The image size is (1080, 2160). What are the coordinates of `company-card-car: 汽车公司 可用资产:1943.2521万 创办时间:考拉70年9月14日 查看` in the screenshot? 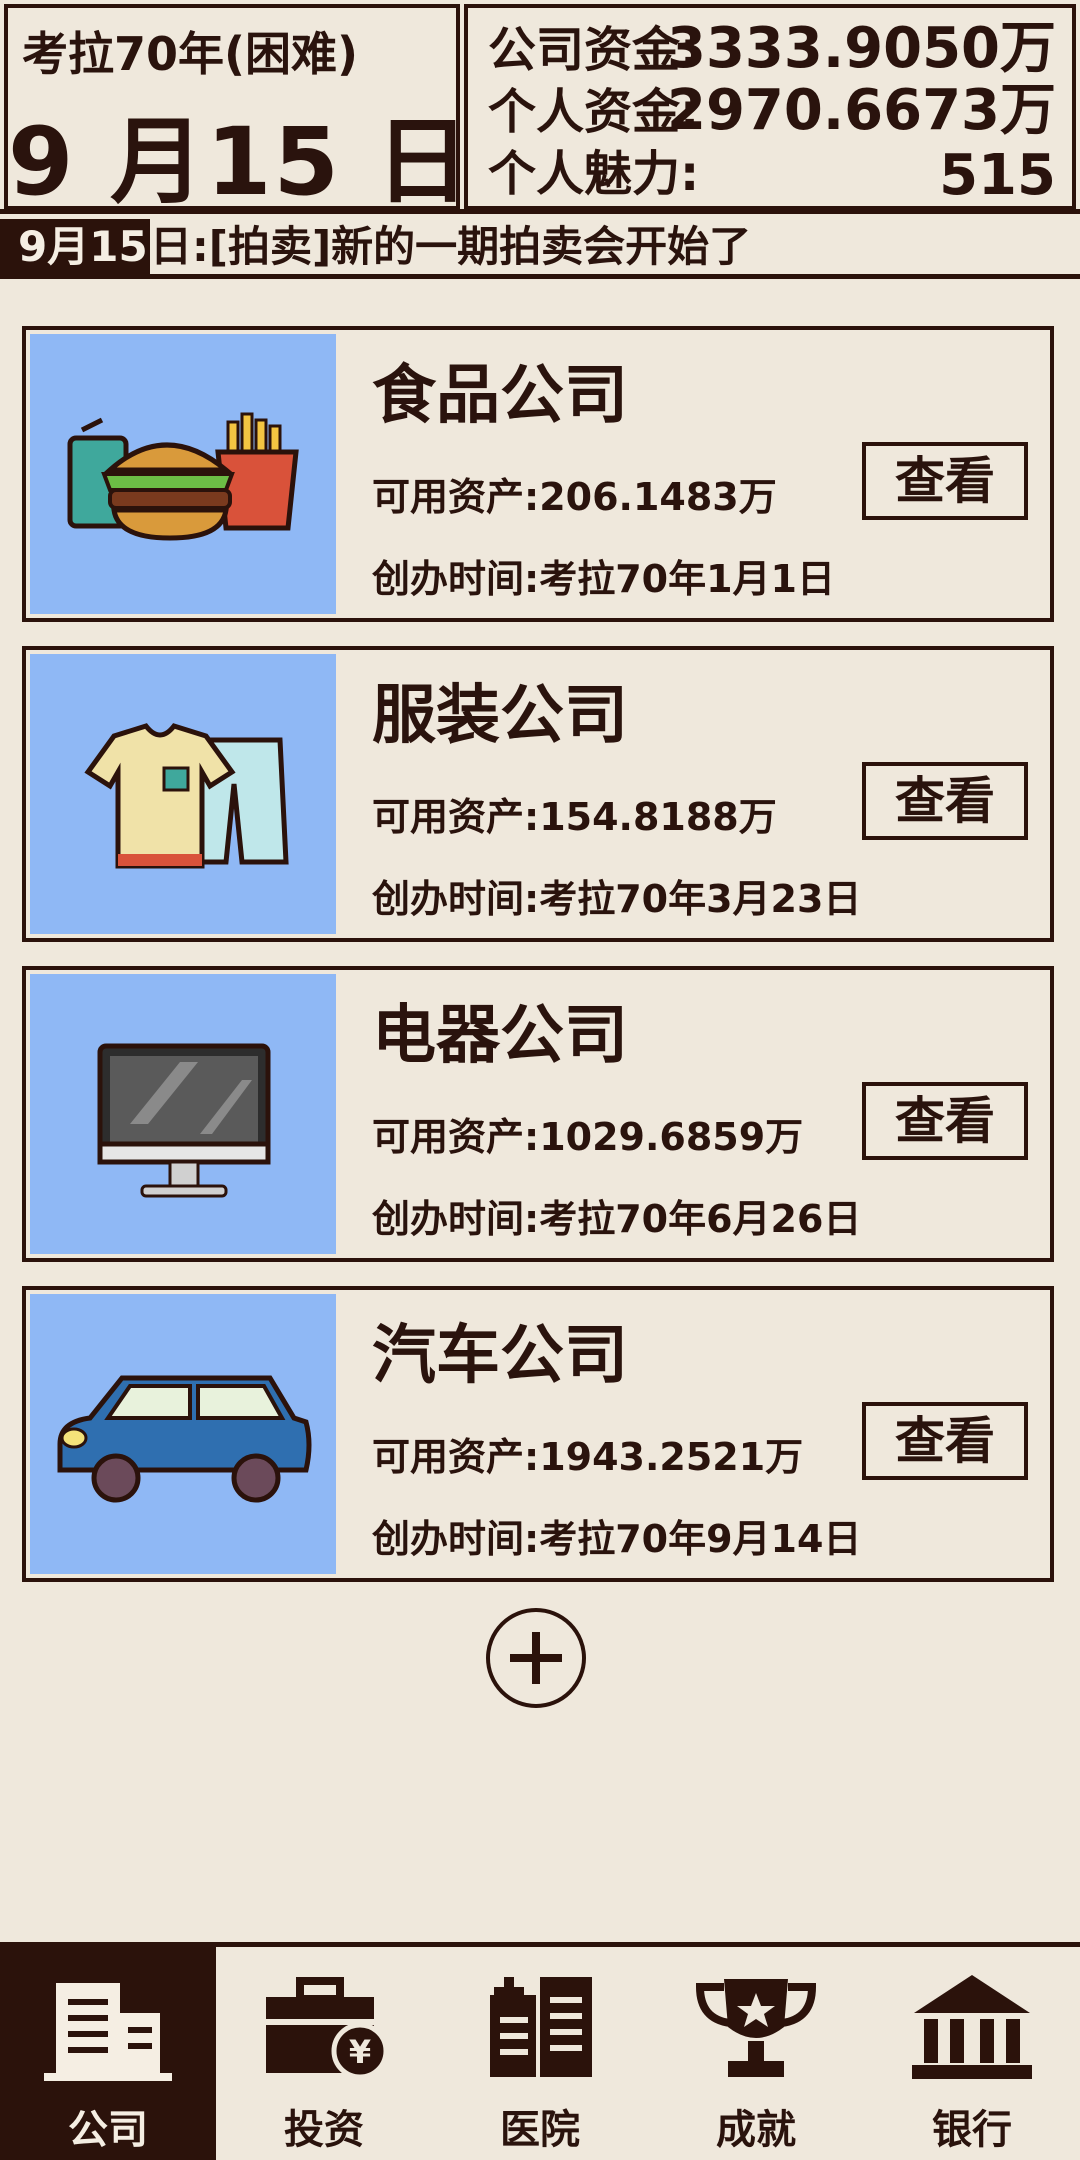 It's located at (538, 1434).